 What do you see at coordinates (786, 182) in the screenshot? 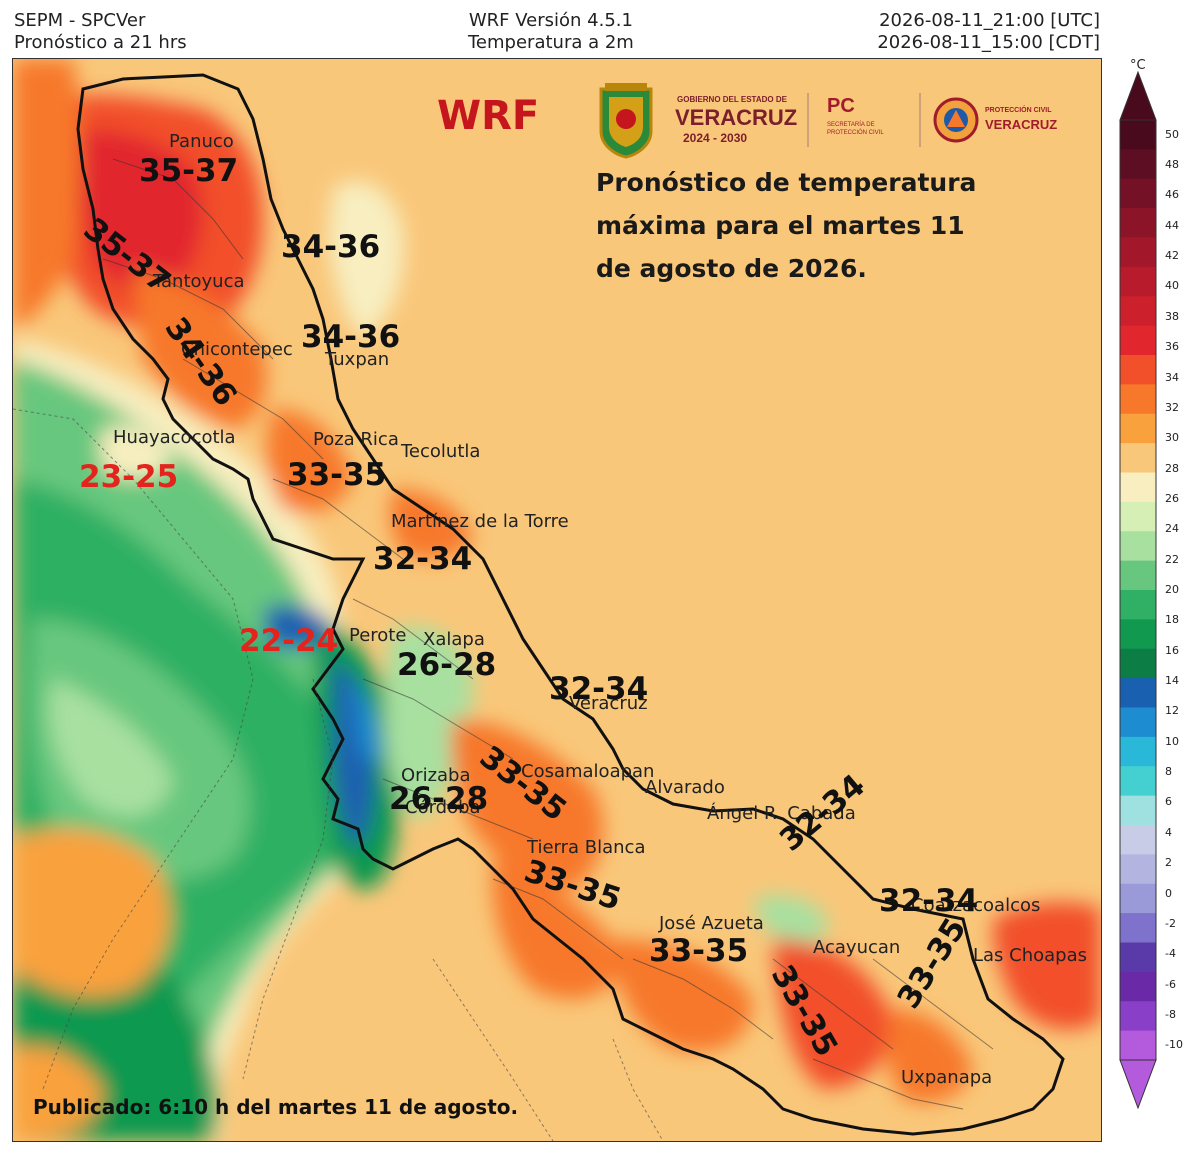
I see `headline-line1: Pronóstico de temperatura` at bounding box center [786, 182].